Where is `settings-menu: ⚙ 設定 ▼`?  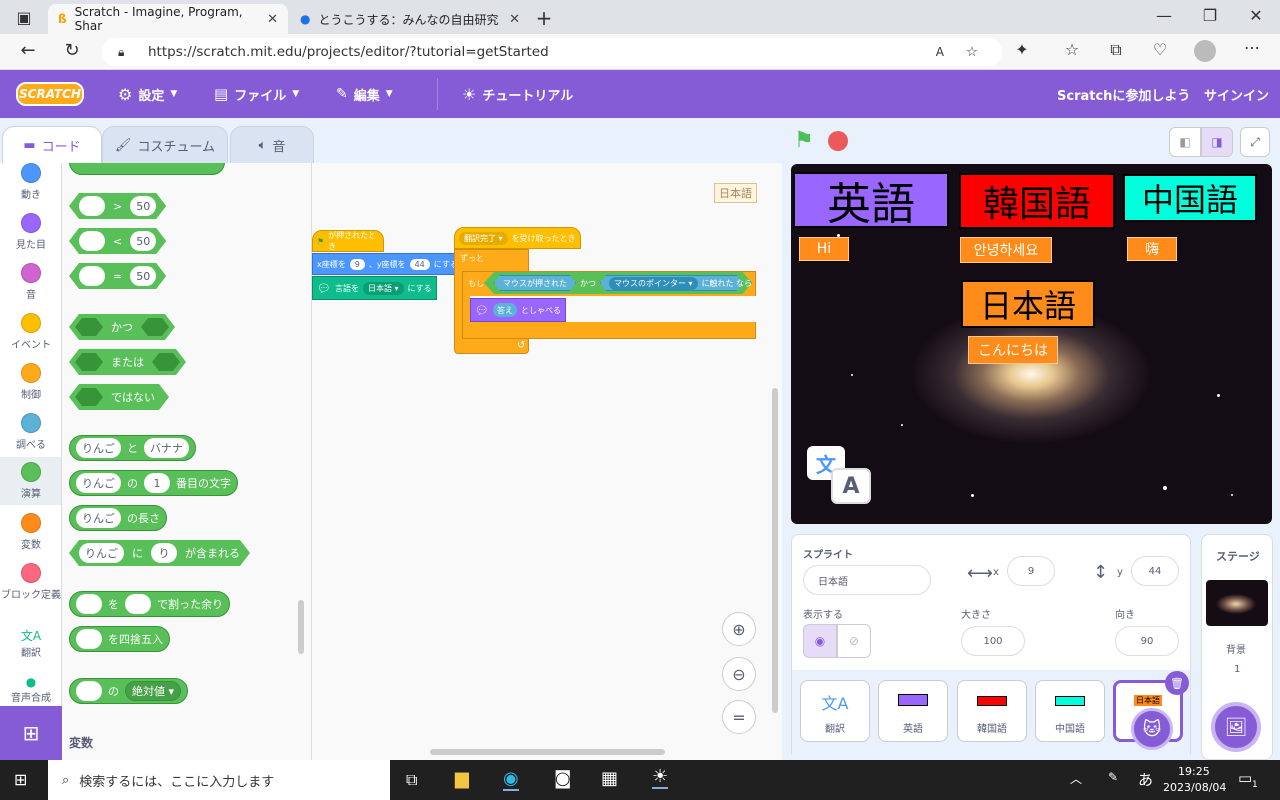 settings-menu: ⚙ 設定 ▼ is located at coordinates (147, 94).